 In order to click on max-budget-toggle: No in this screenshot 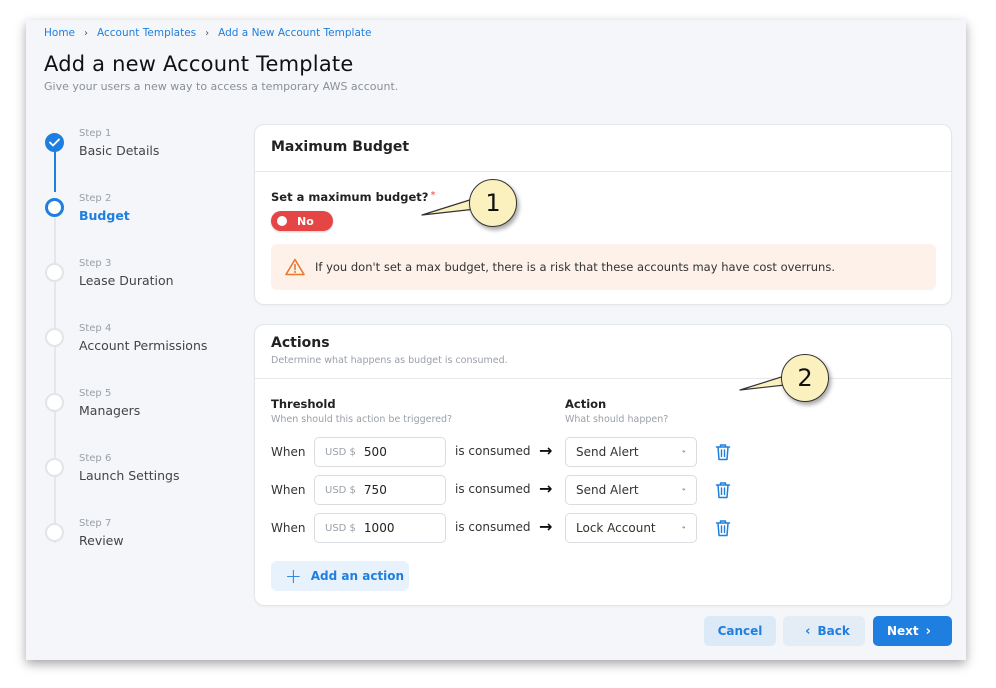, I will do `click(302, 221)`.